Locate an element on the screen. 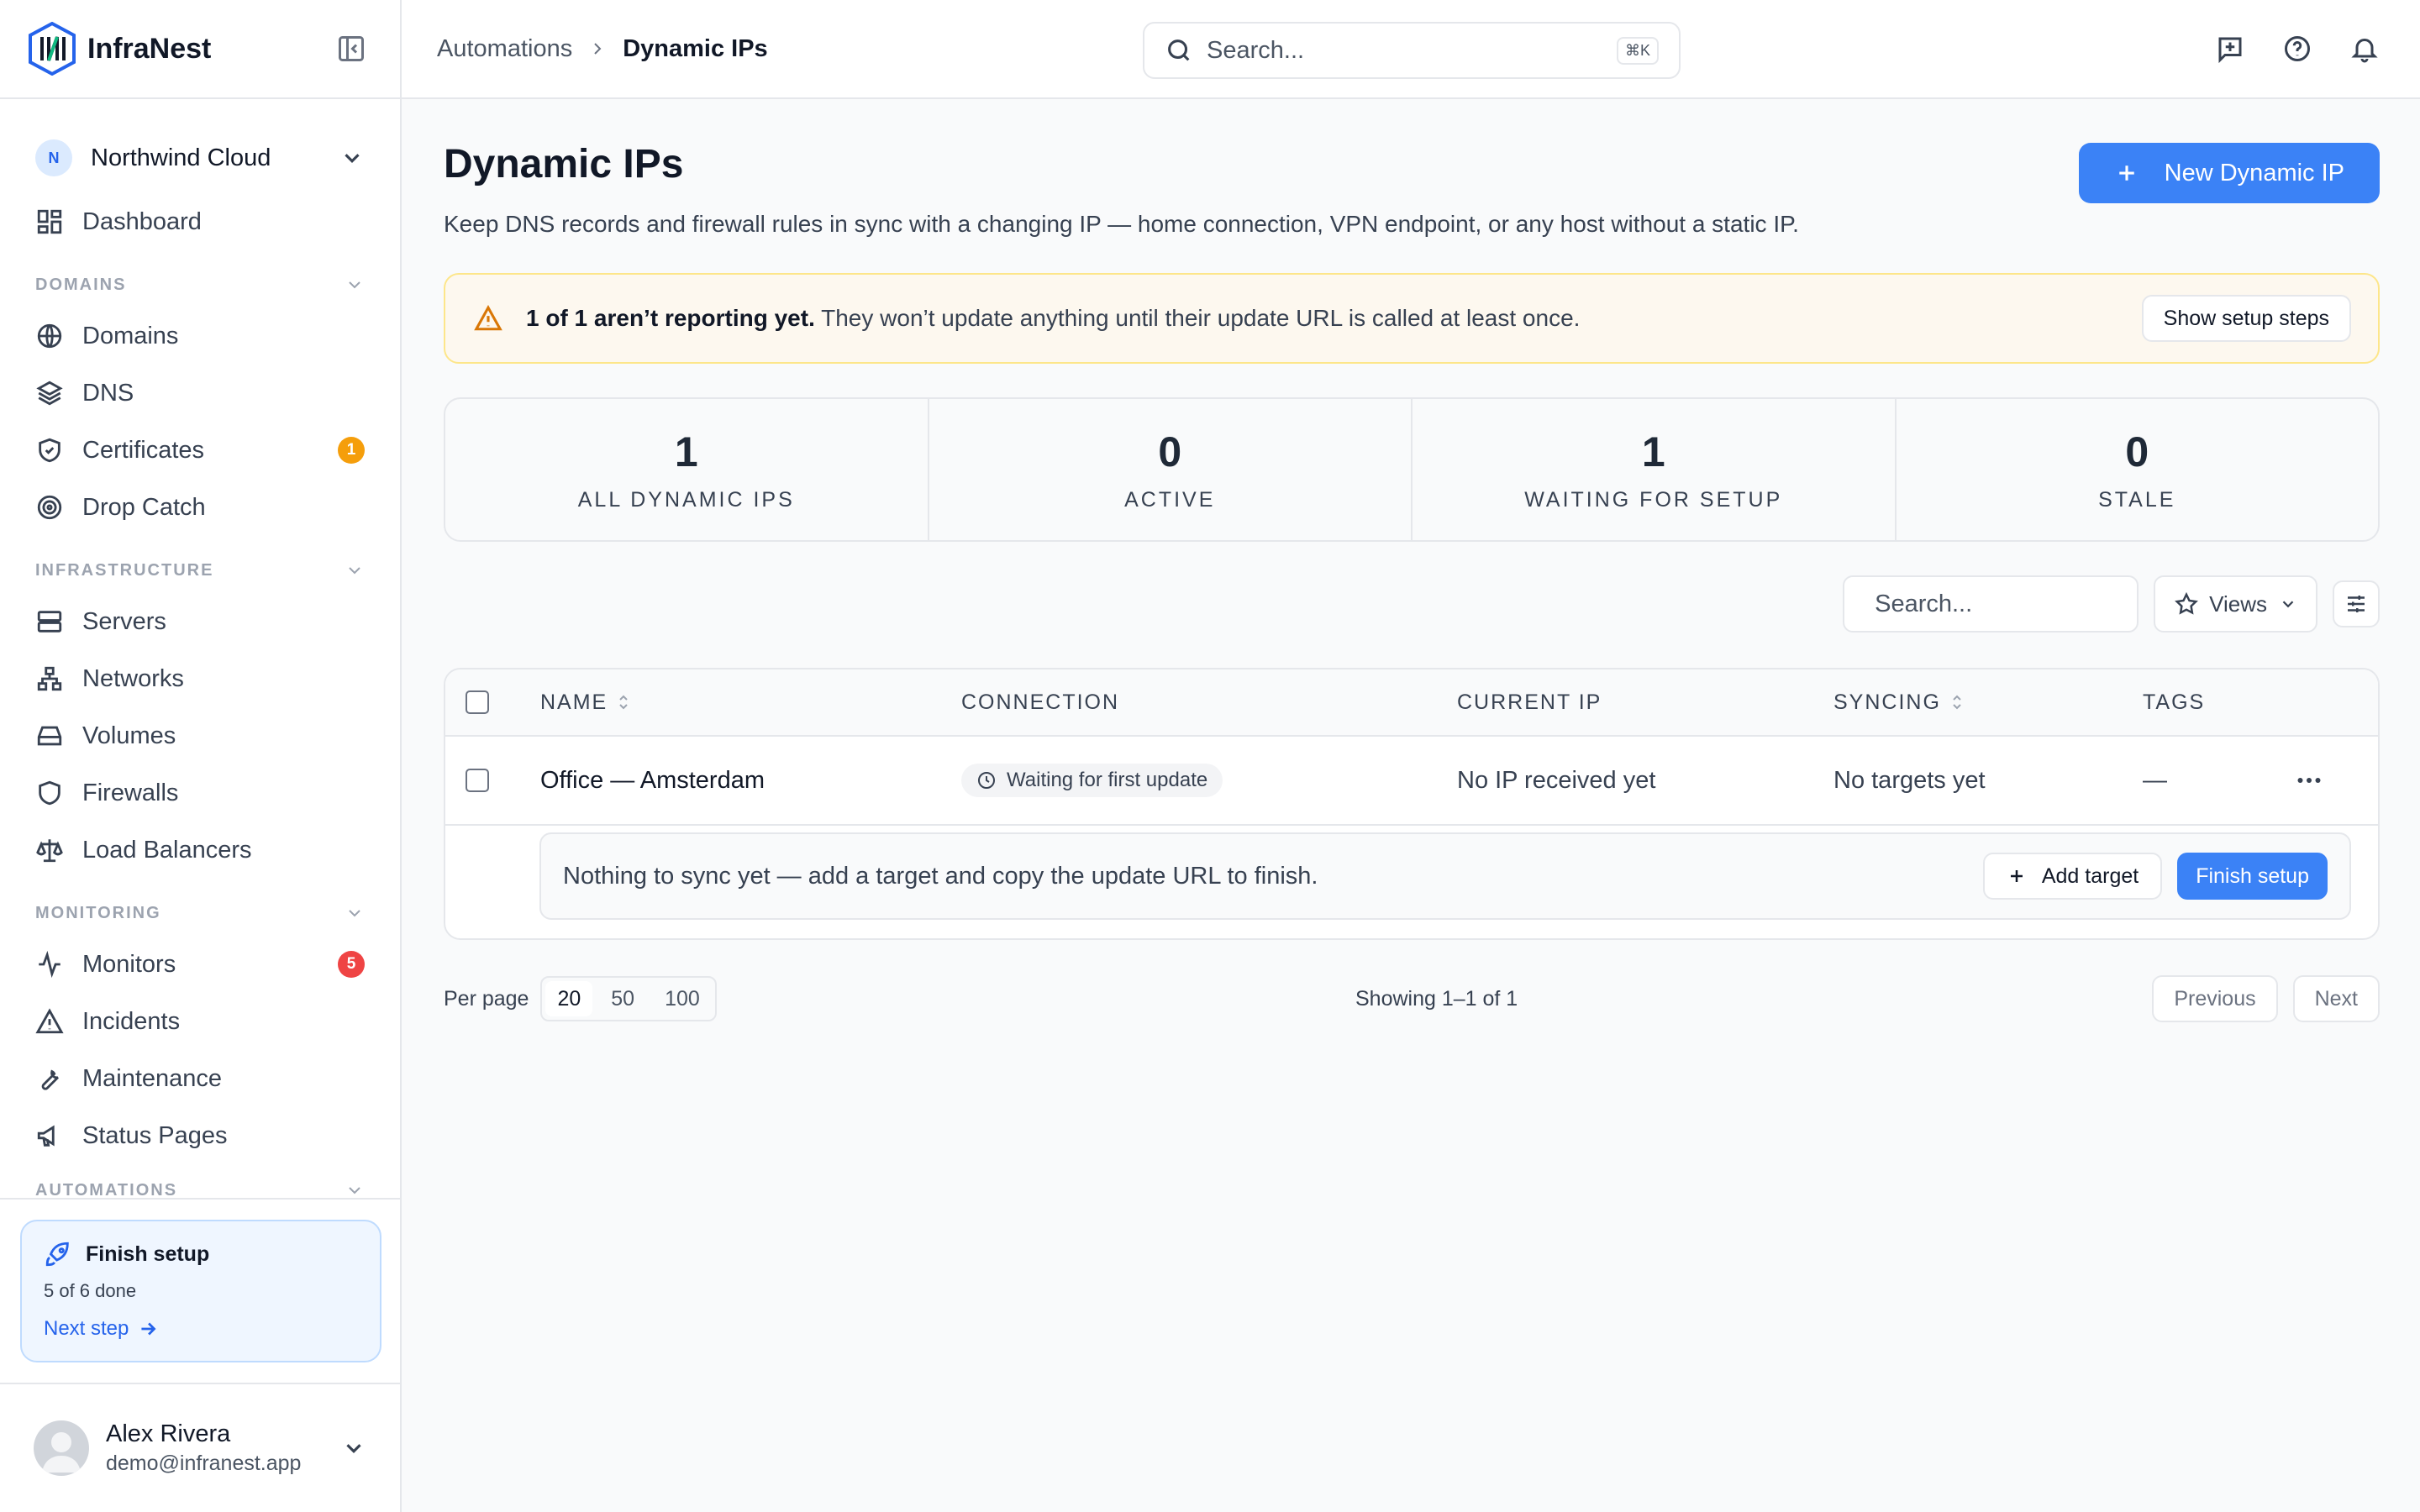 Image resolution: width=2420 pixels, height=1512 pixels. scale-icon is located at coordinates (50, 851).